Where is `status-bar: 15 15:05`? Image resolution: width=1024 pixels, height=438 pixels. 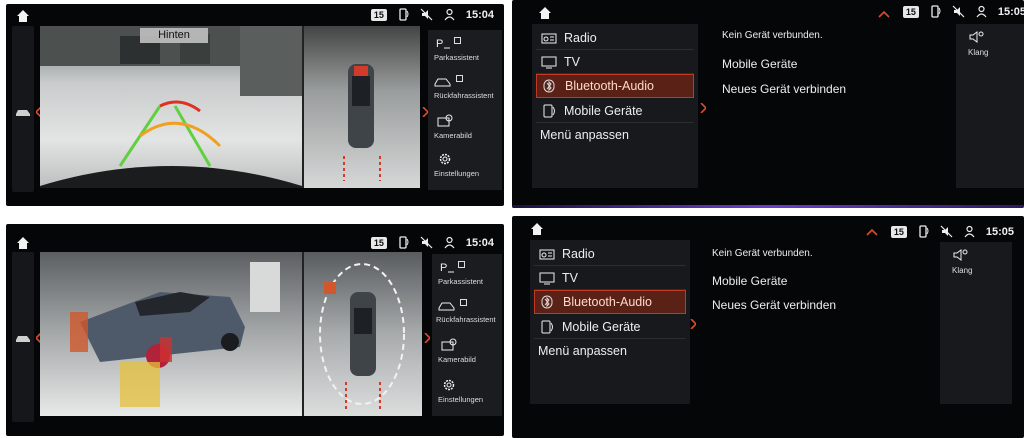
status-bar: 15 15:05 is located at coordinates (768, 12).